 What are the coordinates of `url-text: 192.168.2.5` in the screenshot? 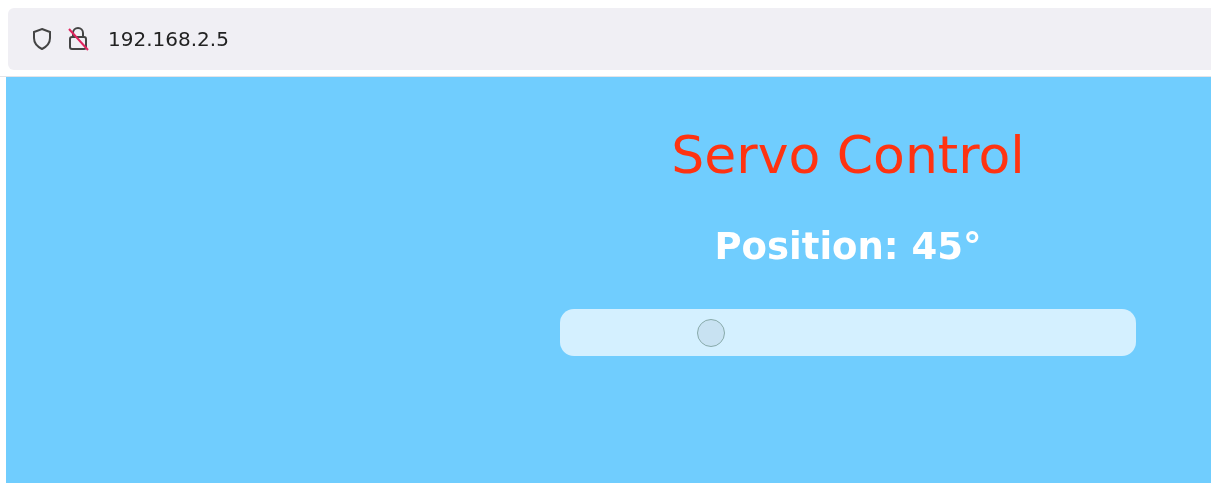 It's located at (168, 39).